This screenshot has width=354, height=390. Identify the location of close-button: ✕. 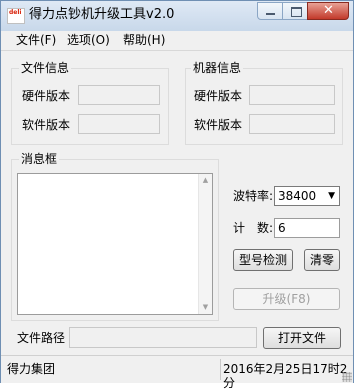
(328, 11).